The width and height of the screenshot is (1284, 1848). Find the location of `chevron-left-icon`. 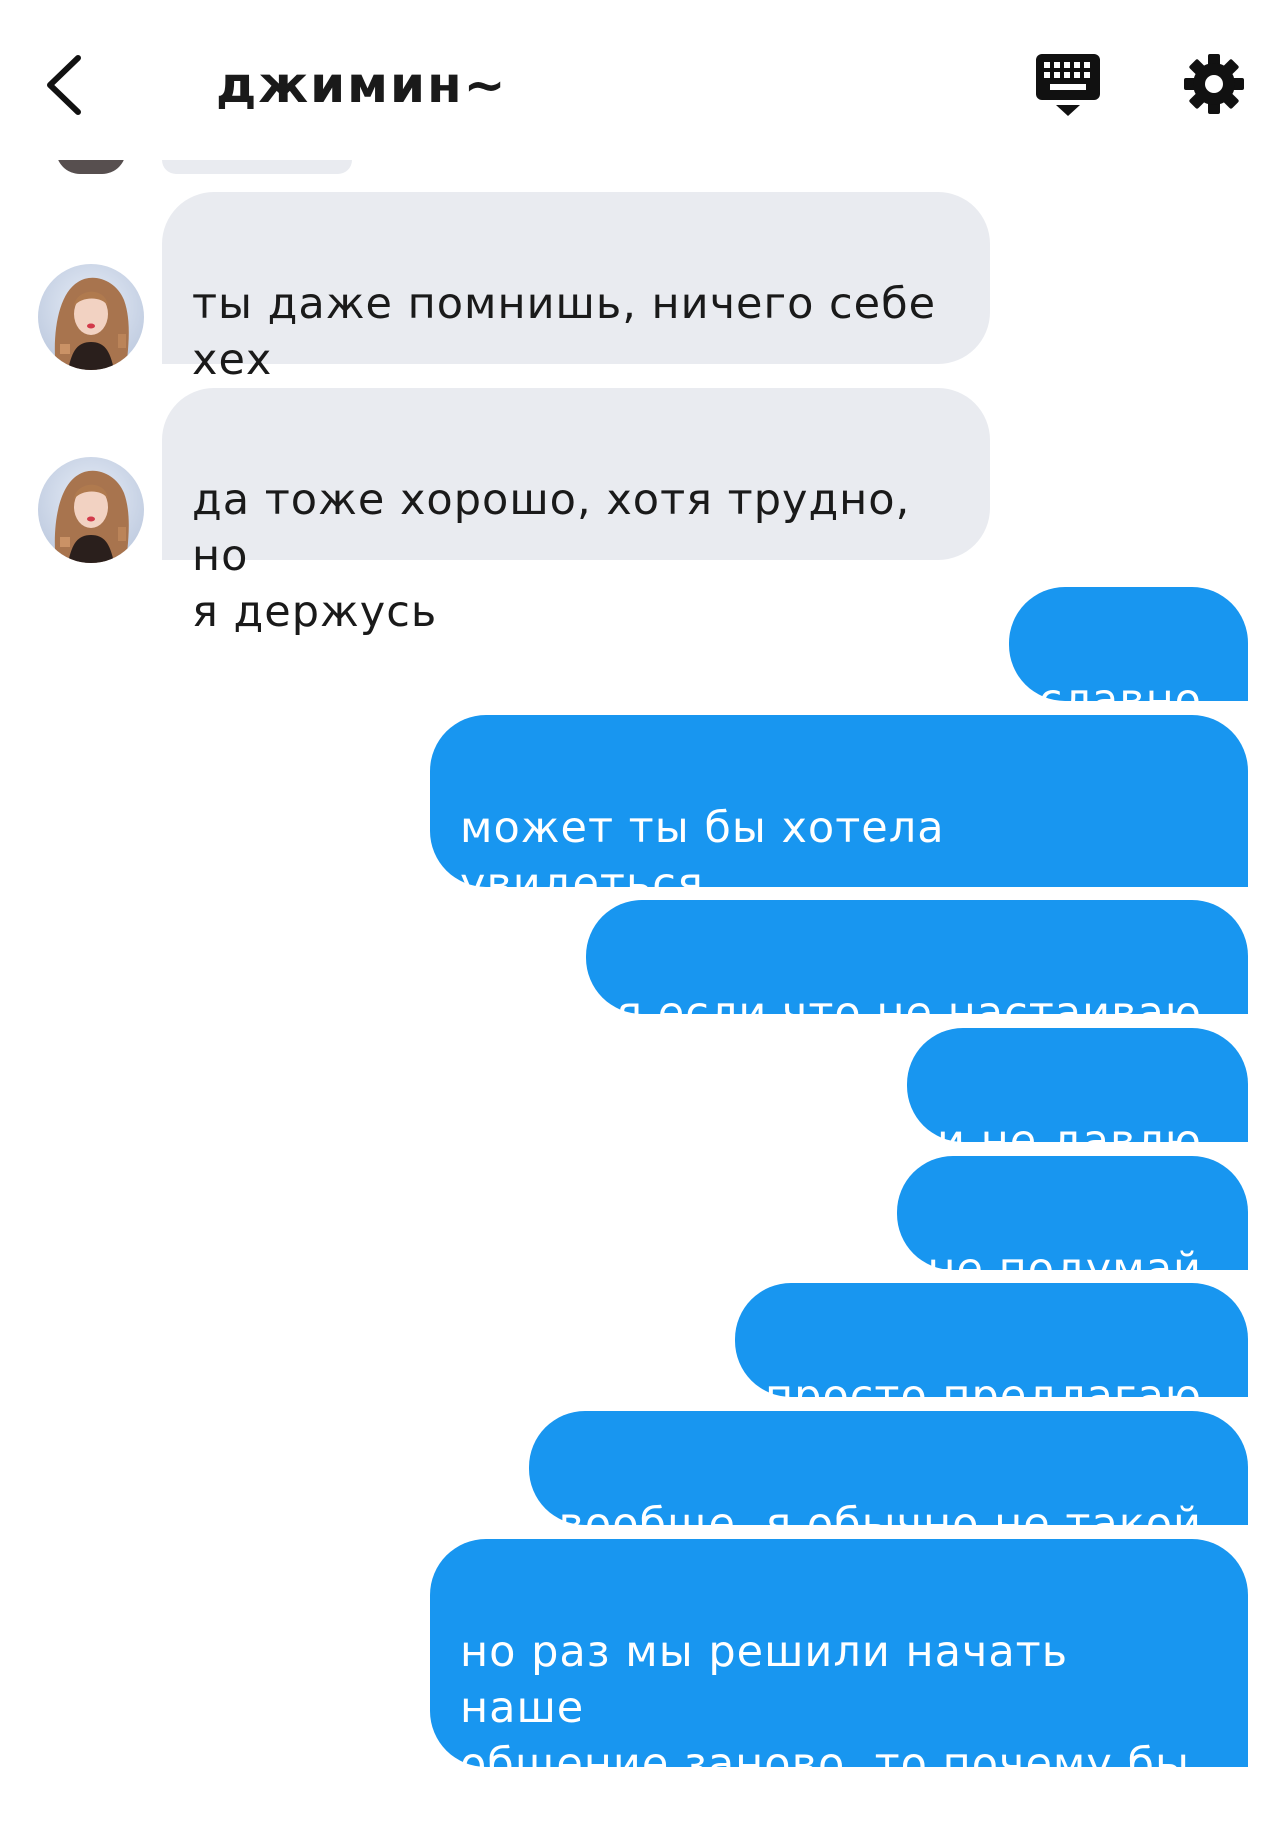

chevron-left-icon is located at coordinates (64, 85).